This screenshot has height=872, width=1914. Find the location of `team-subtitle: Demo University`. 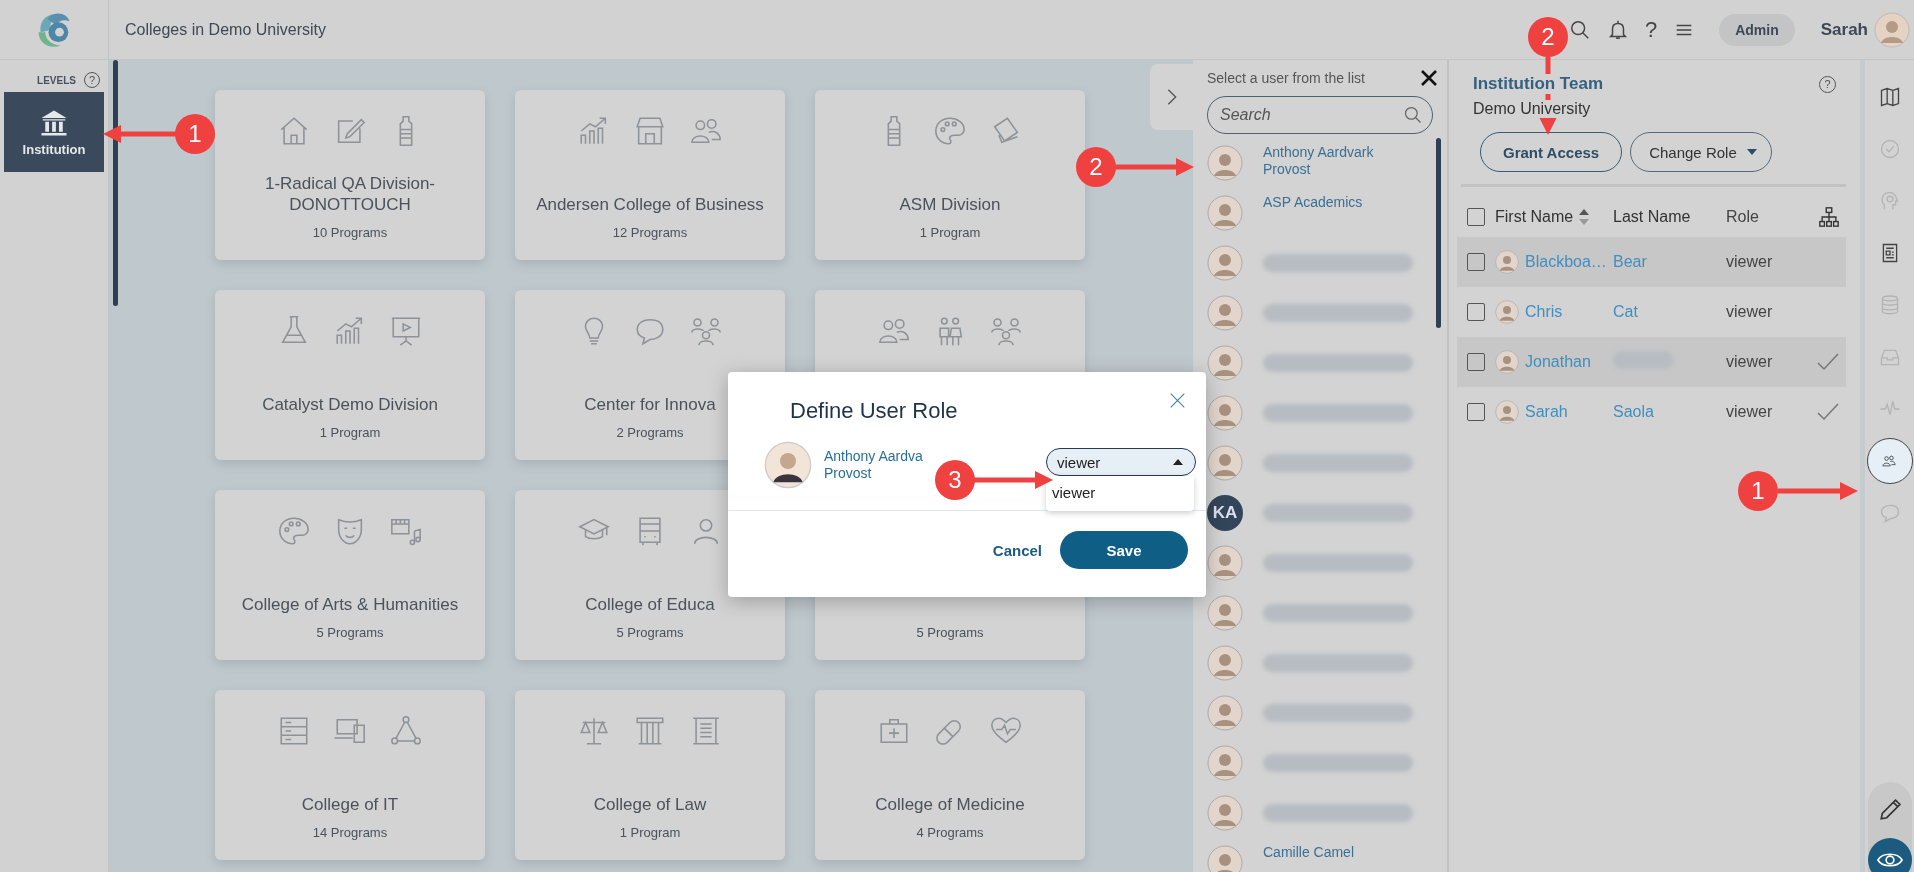

team-subtitle: Demo University is located at coordinates (1532, 109).